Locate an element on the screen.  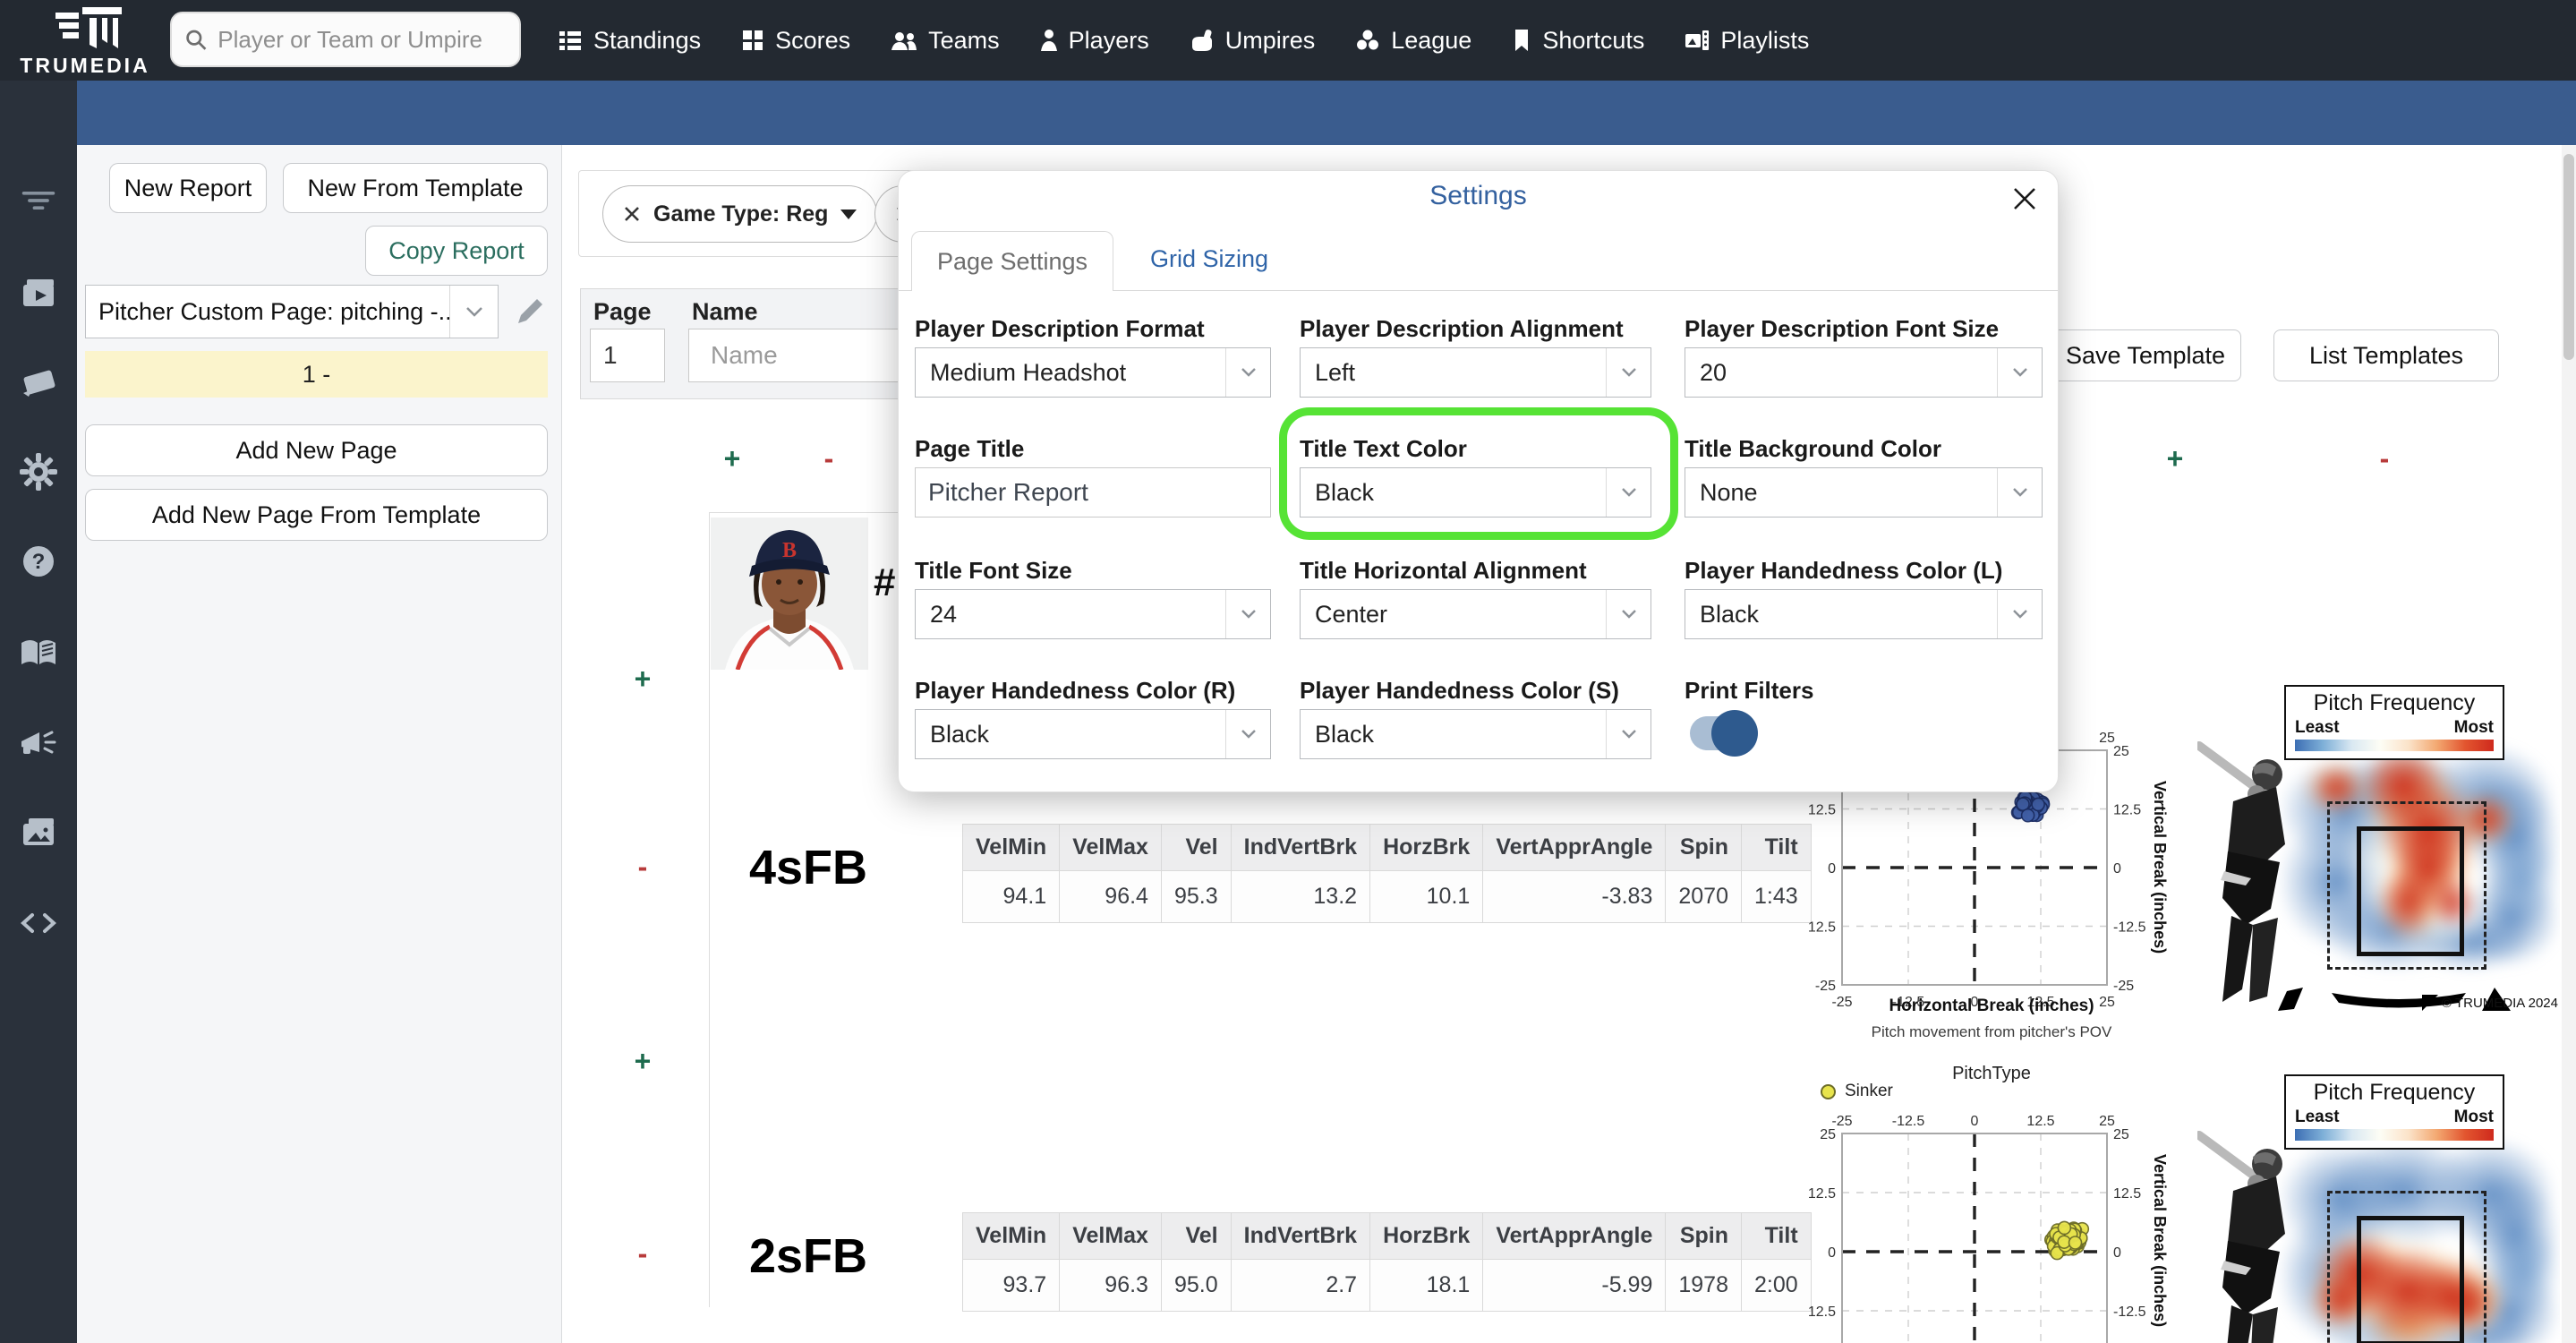
table-header-cell: VertApprAngle is located at coordinates (1574, 847).